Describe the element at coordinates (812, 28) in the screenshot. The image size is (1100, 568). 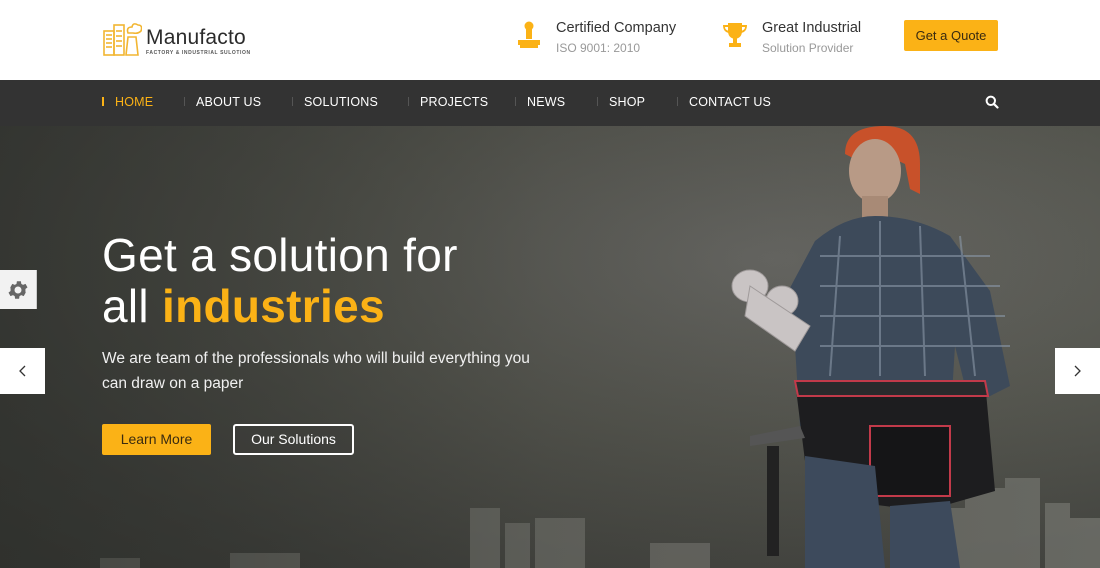
I see `info-title: Great Industrial` at that location.